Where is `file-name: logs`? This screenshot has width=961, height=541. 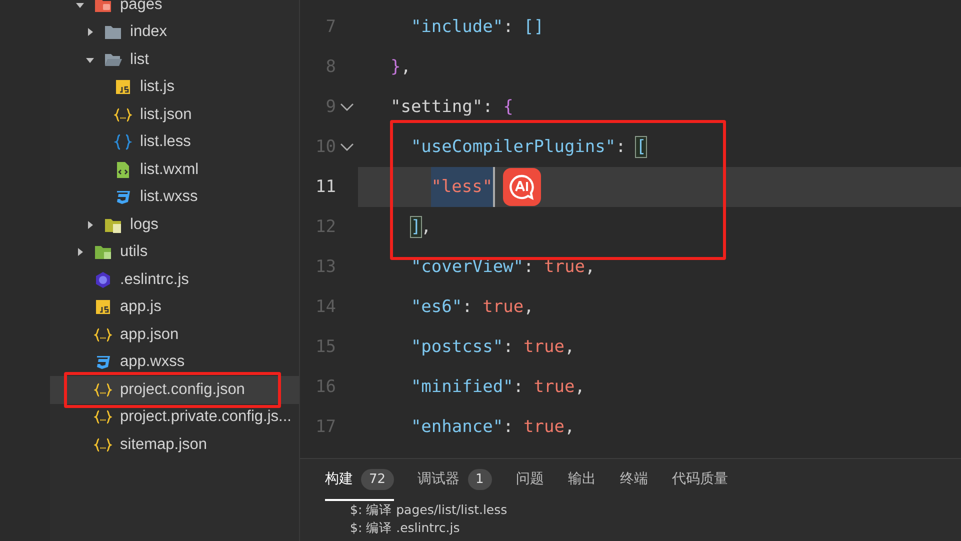
file-name: logs is located at coordinates (144, 225).